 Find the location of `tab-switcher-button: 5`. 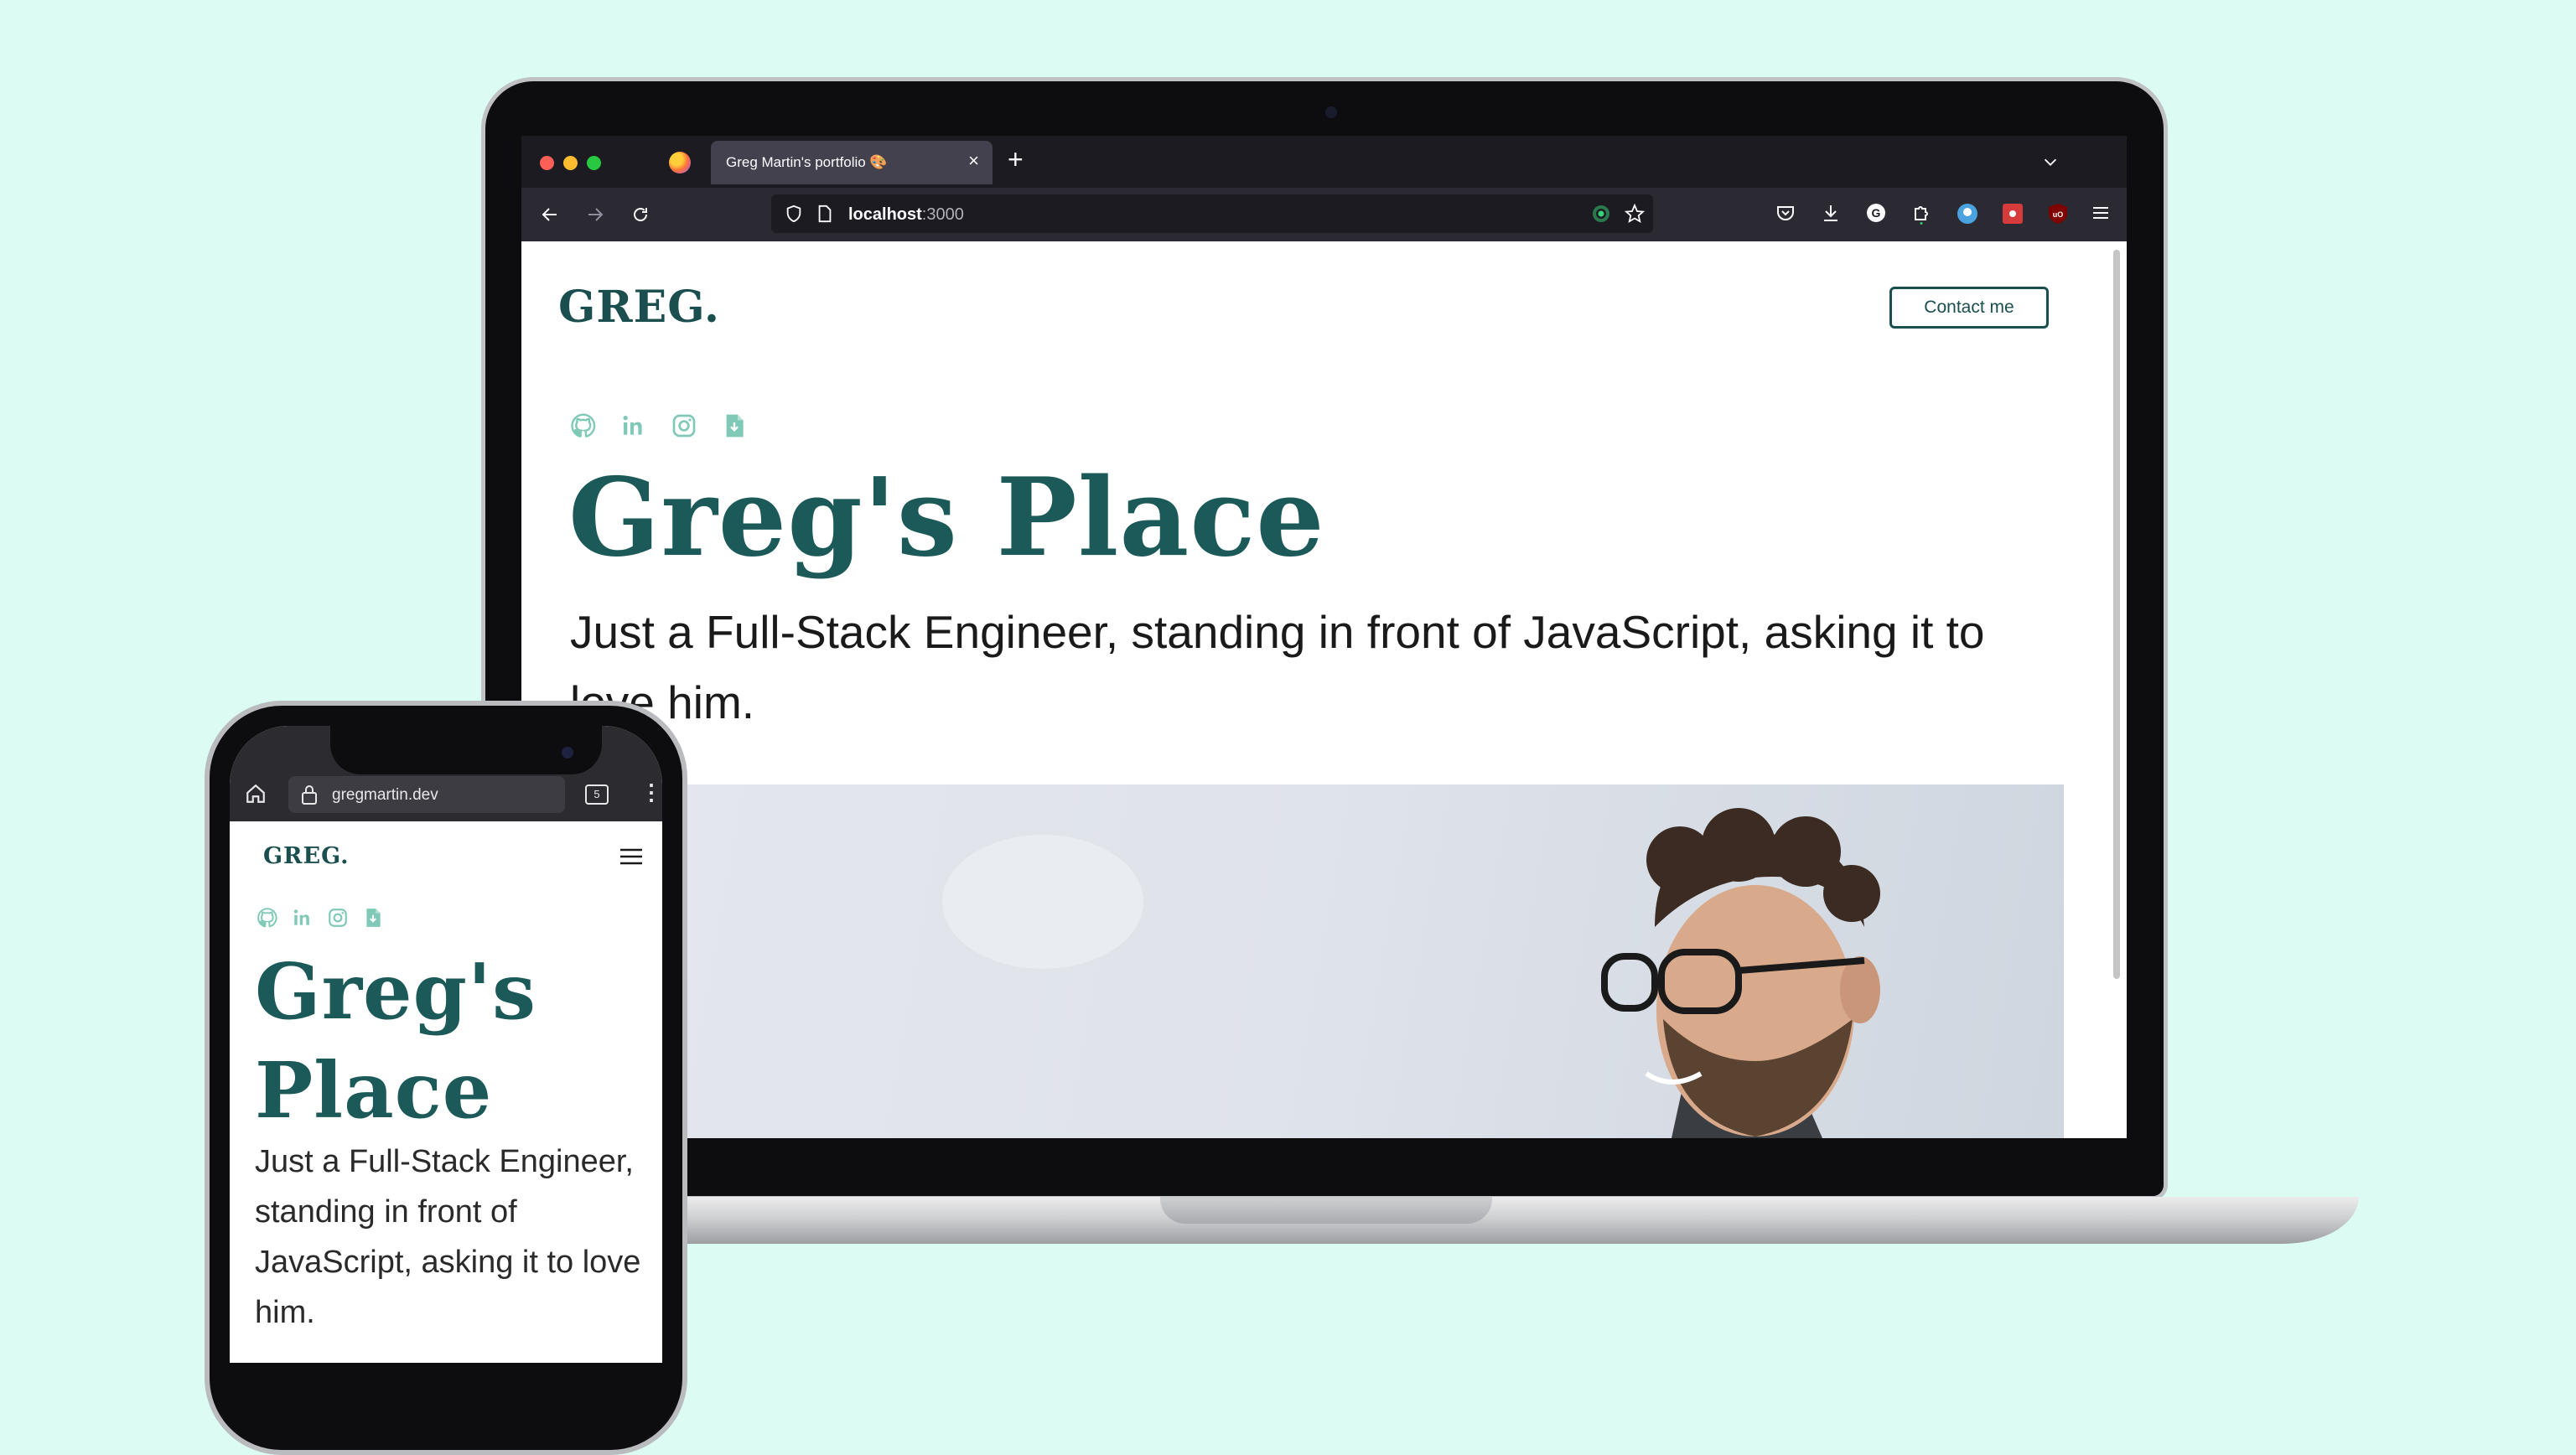

tab-switcher-button: 5 is located at coordinates (597, 794).